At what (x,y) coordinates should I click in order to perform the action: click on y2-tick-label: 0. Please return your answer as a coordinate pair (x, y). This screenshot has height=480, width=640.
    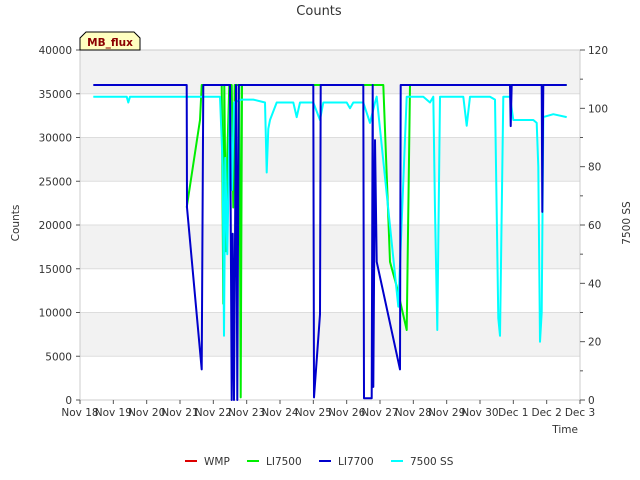
    Looking at the image, I should click on (591, 401).